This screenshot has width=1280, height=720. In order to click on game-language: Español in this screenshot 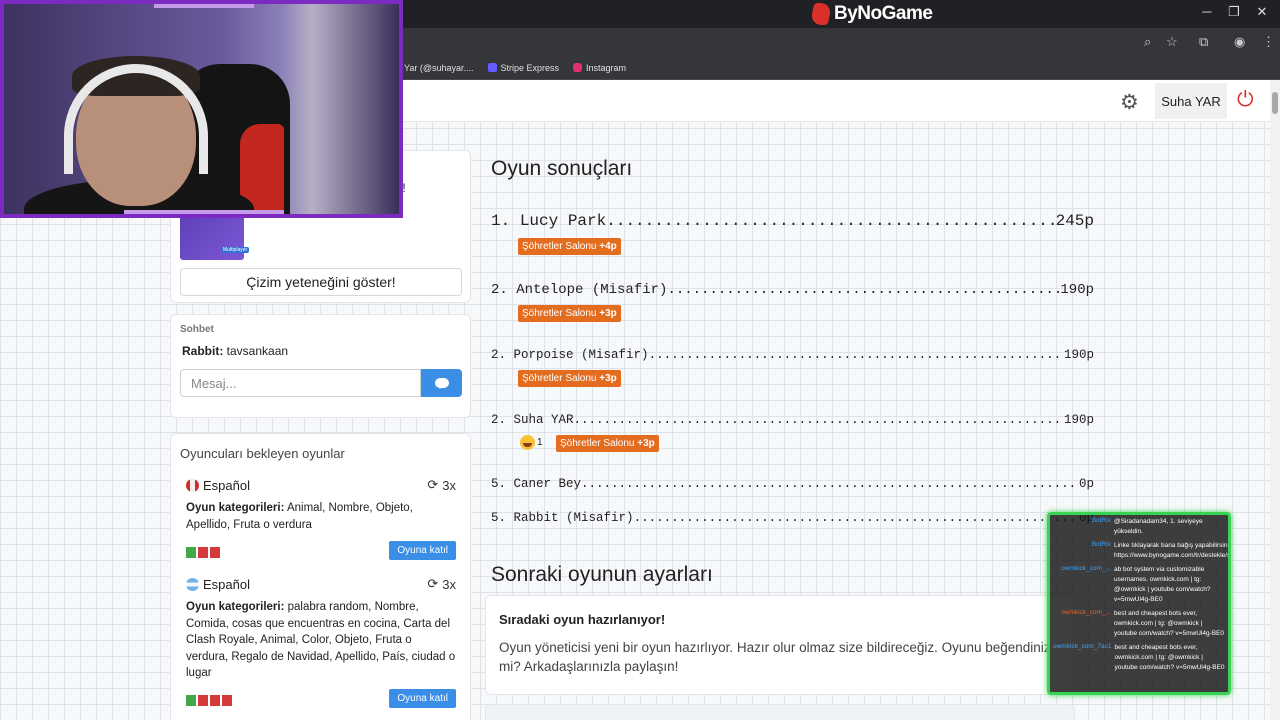, I will do `click(218, 485)`.